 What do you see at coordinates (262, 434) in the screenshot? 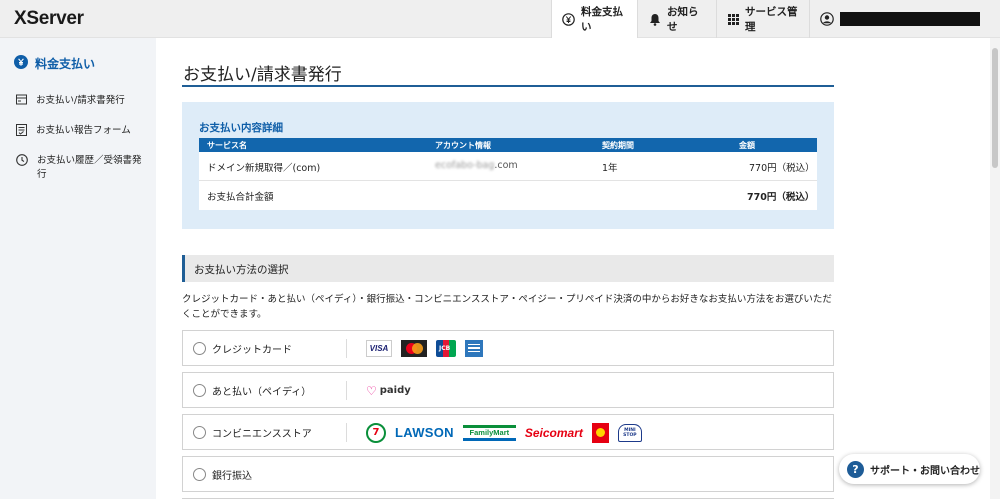
I see `option-label: コンビニエンスストア` at bounding box center [262, 434].